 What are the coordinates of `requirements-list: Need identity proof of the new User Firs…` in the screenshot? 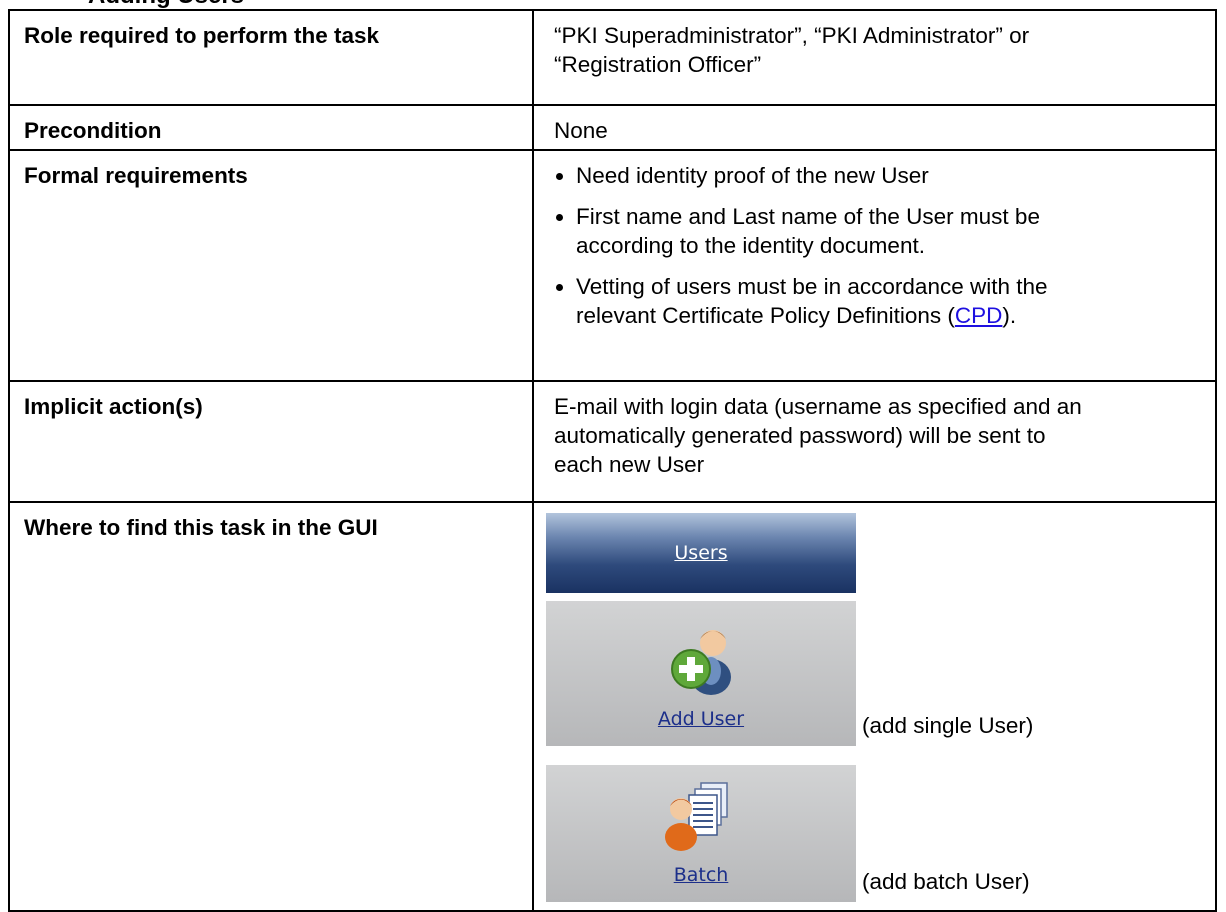 It's located at (877, 245).